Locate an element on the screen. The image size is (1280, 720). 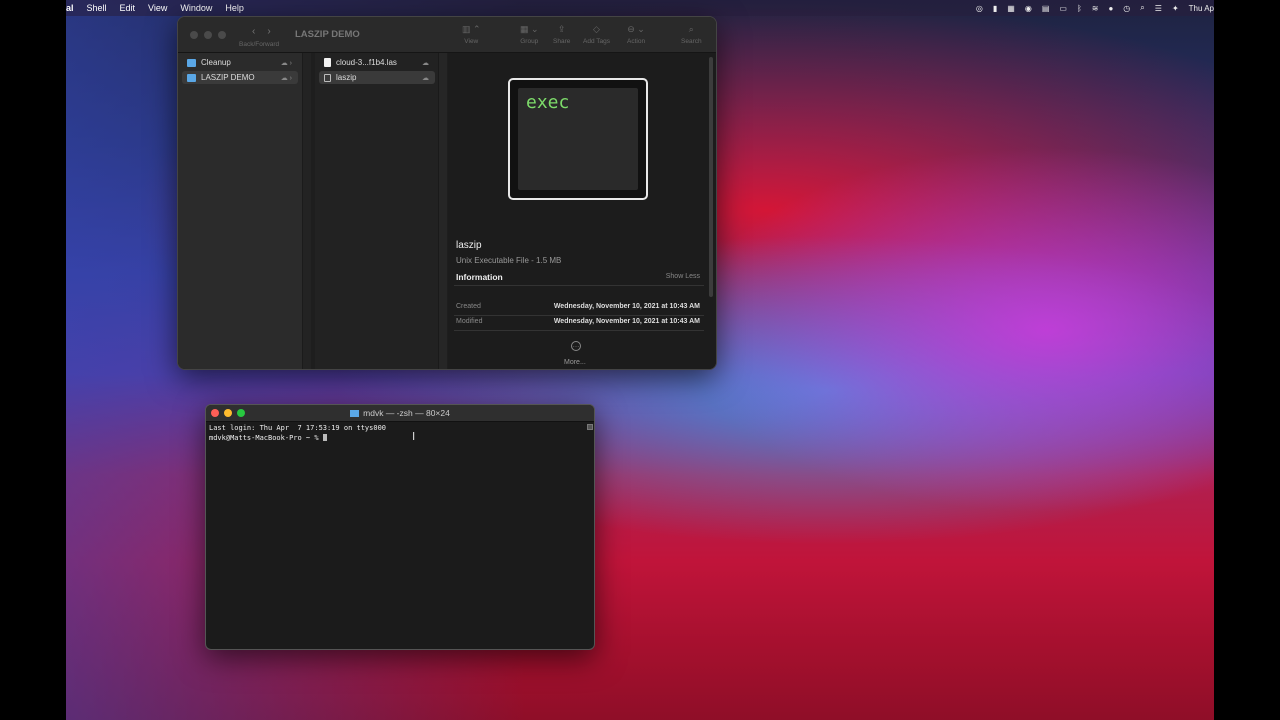
back-forward-label: Back/Forward is located at coordinates (259, 44).